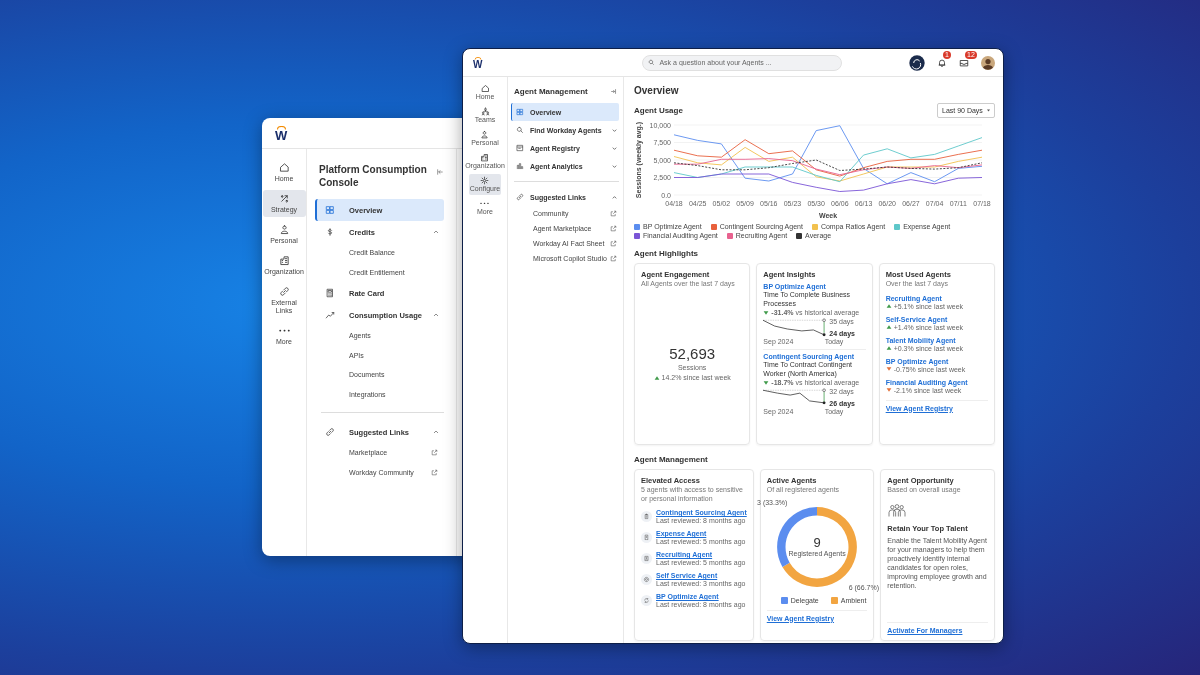 This screenshot has width=1200, height=675. I want to click on nav-title: Platform Consumption Console, so click(373, 176).